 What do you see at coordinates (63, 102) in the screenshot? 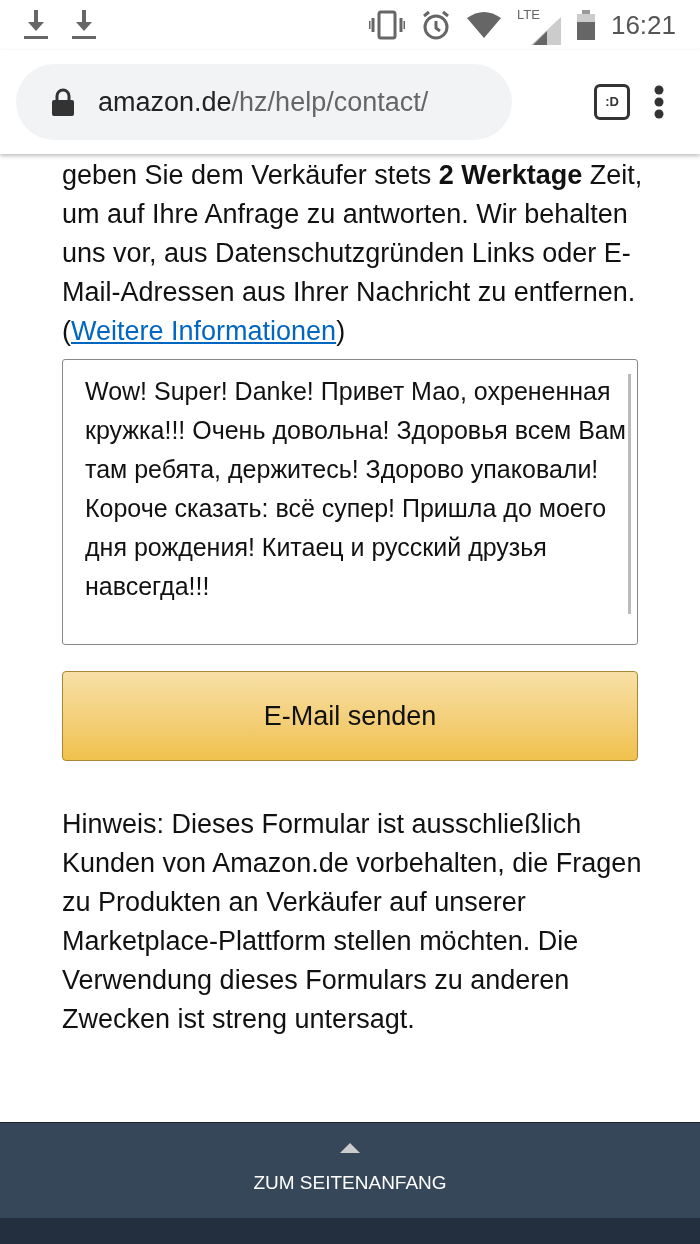
I see `lock-icon` at bounding box center [63, 102].